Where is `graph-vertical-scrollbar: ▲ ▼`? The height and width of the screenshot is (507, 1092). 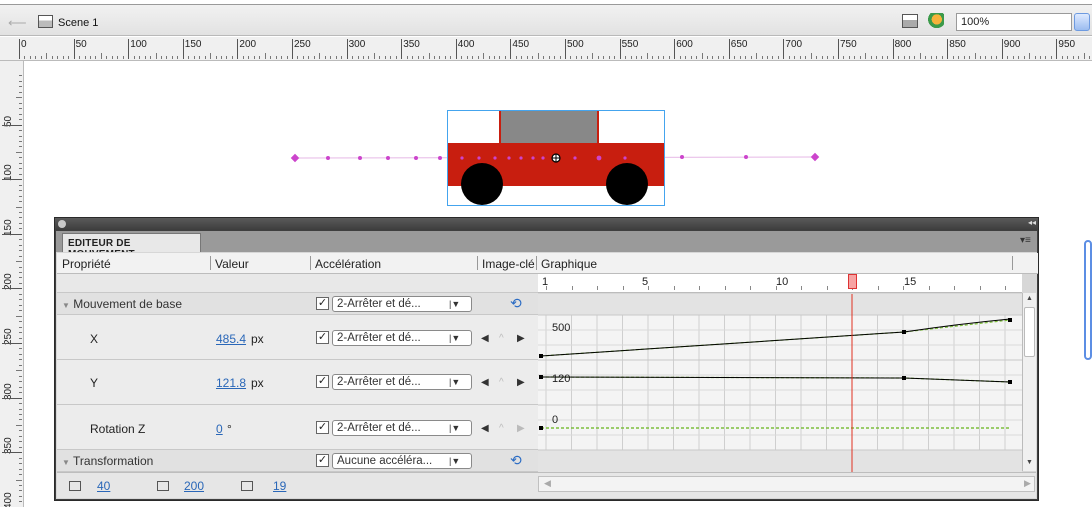 graph-vertical-scrollbar: ▲ ▼ is located at coordinates (1029, 382).